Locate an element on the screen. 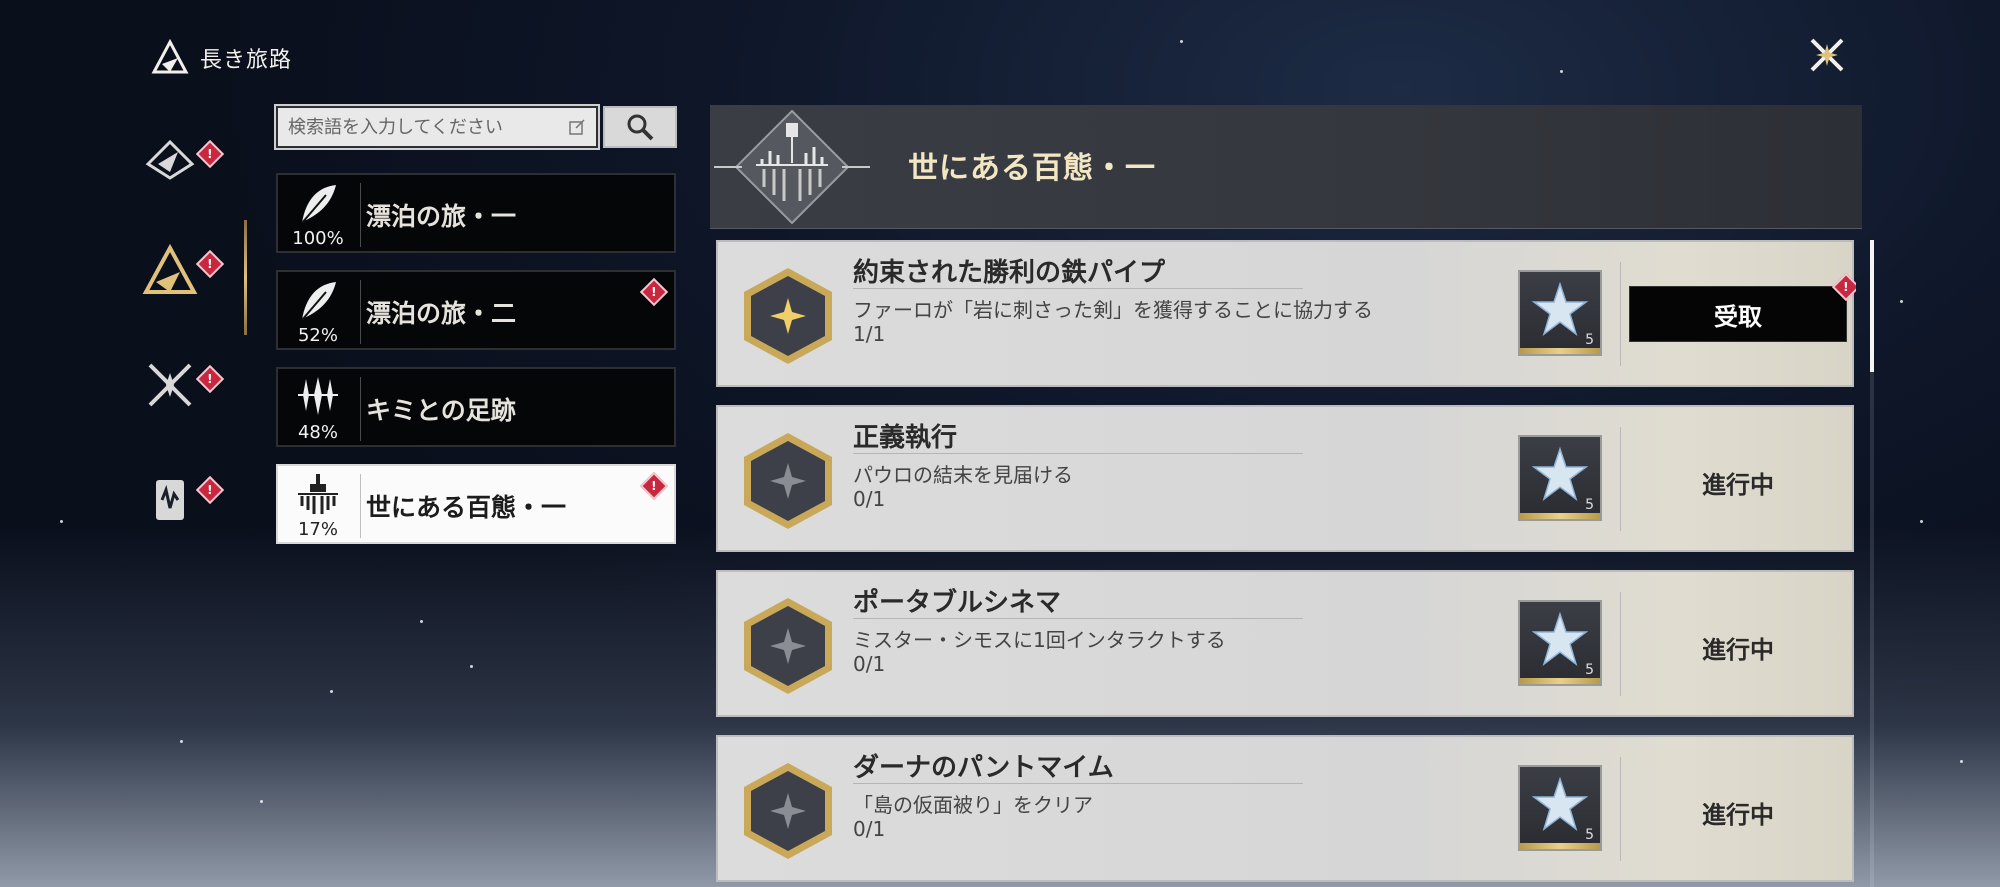 The height and width of the screenshot is (887, 2000). scrollbar-thumb is located at coordinates (1872, 306).